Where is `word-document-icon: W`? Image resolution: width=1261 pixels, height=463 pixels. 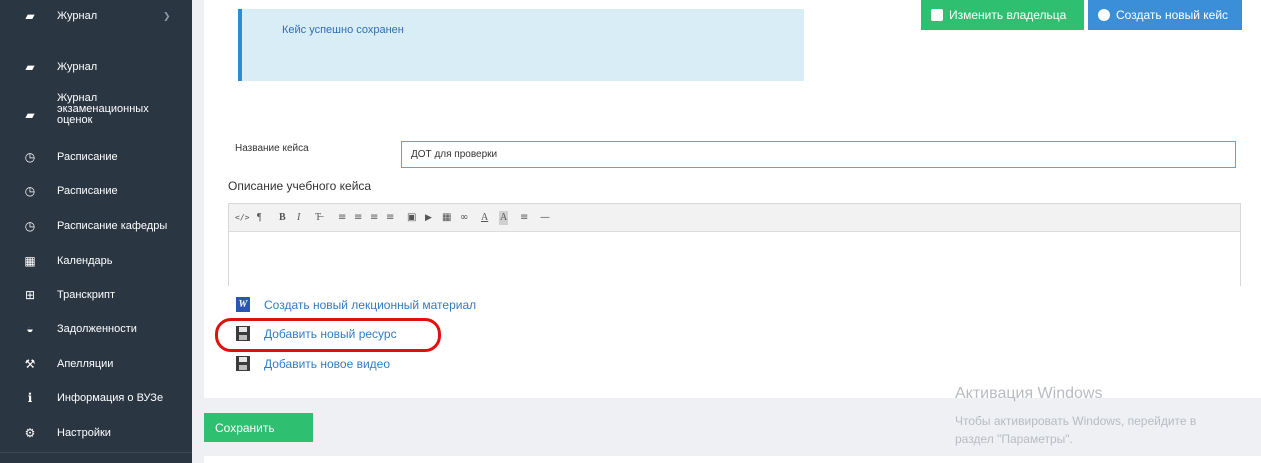 word-document-icon: W is located at coordinates (243, 304).